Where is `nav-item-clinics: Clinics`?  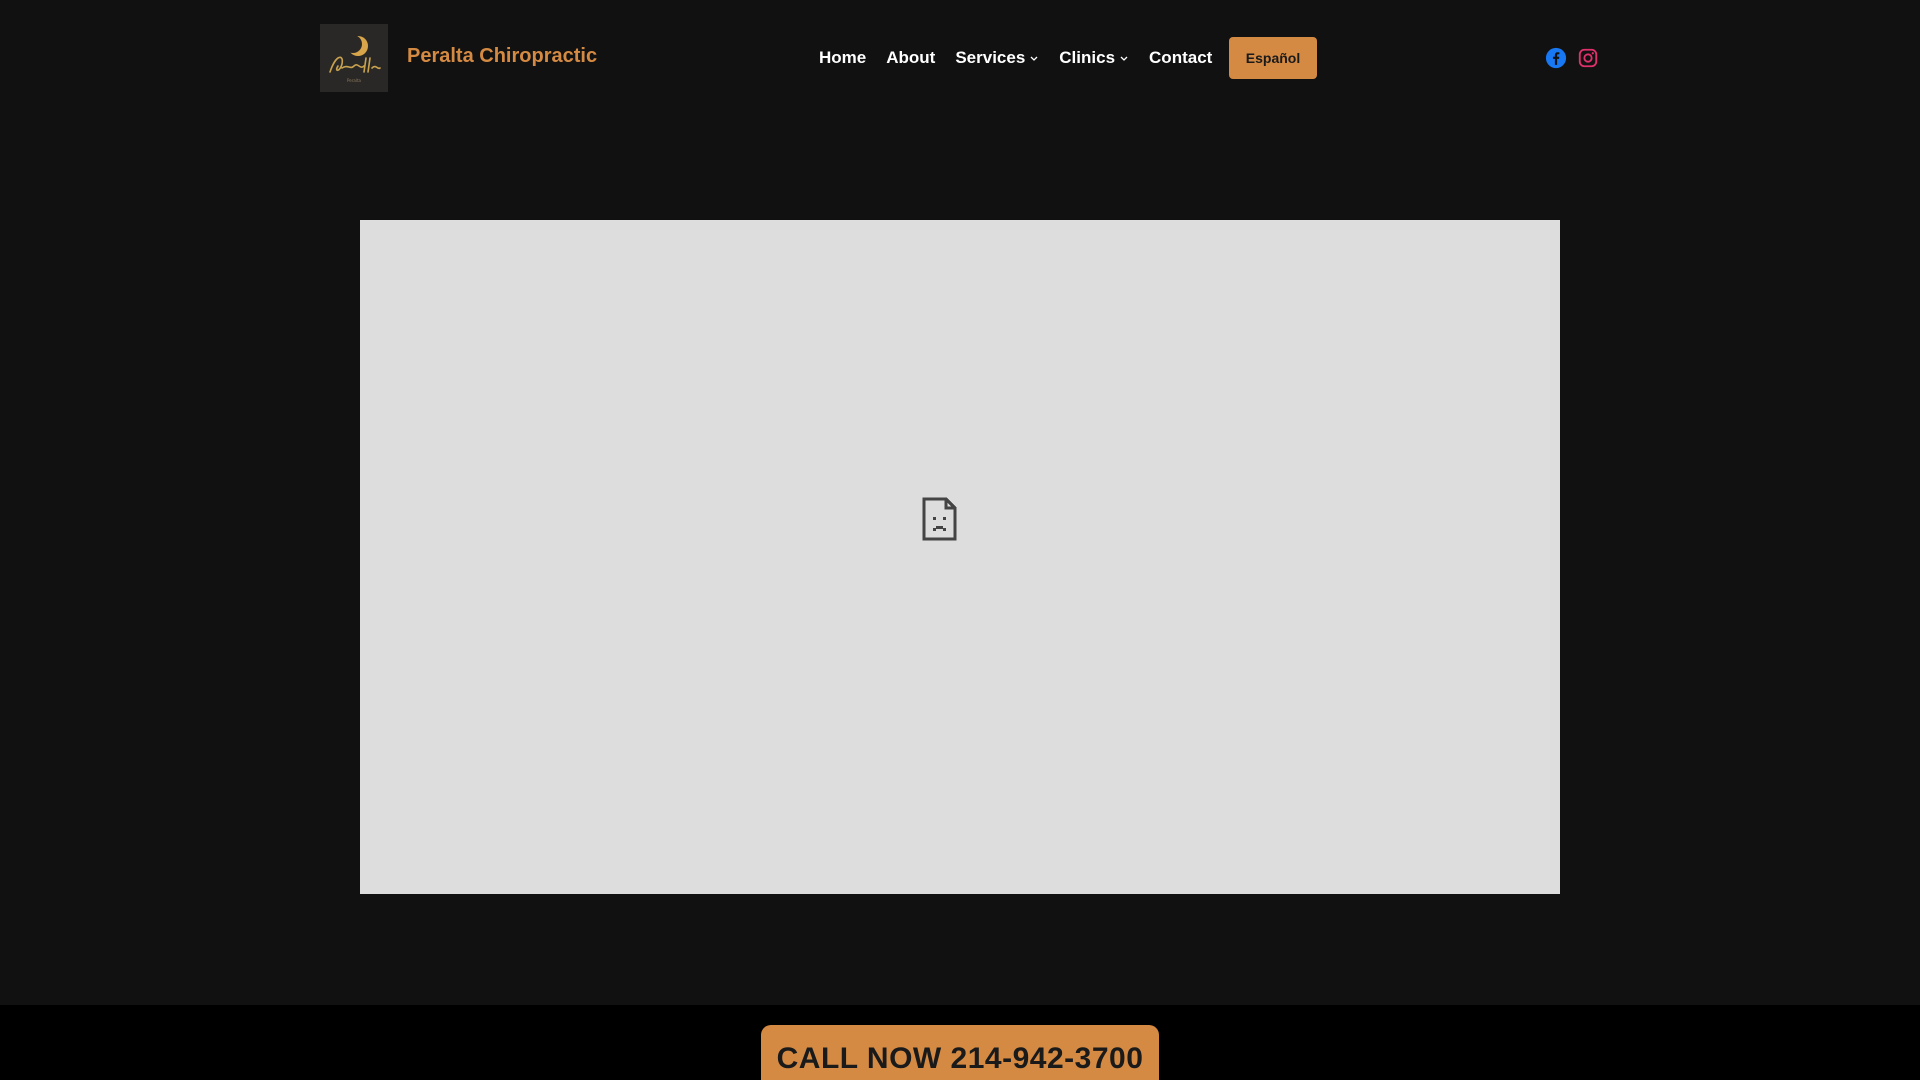 nav-item-clinics: Clinics is located at coordinates (1094, 58).